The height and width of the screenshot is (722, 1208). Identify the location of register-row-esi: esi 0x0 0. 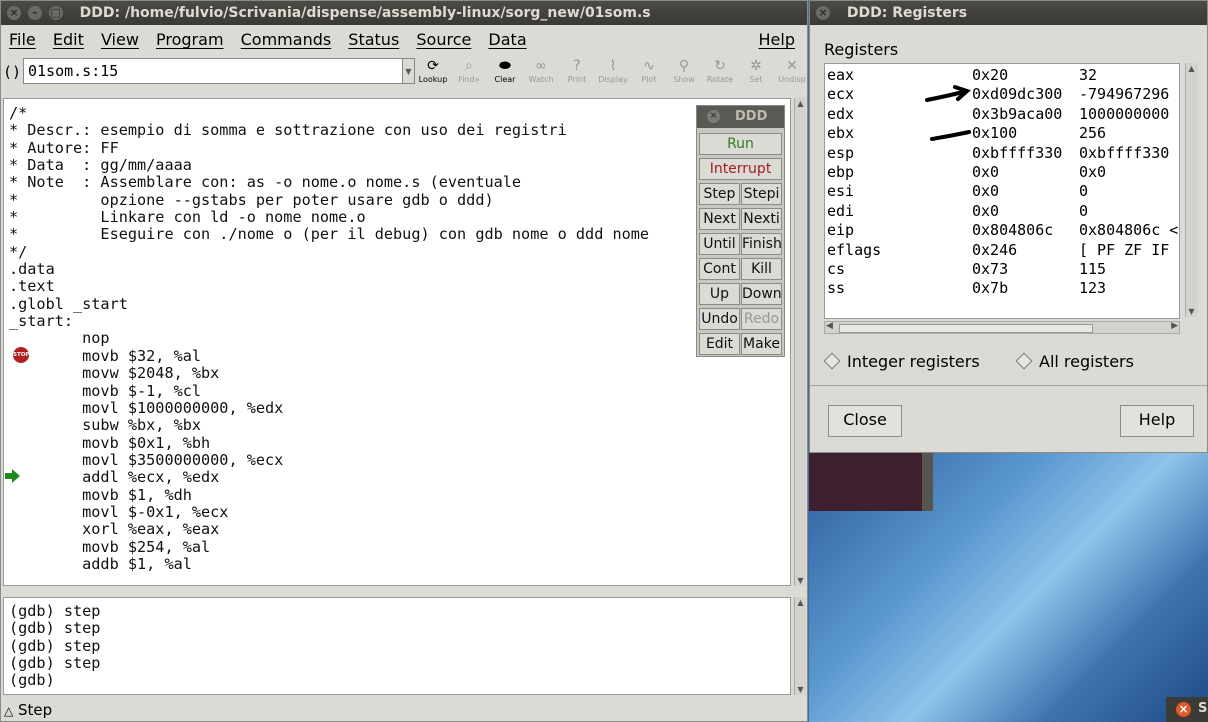
(1002, 191).